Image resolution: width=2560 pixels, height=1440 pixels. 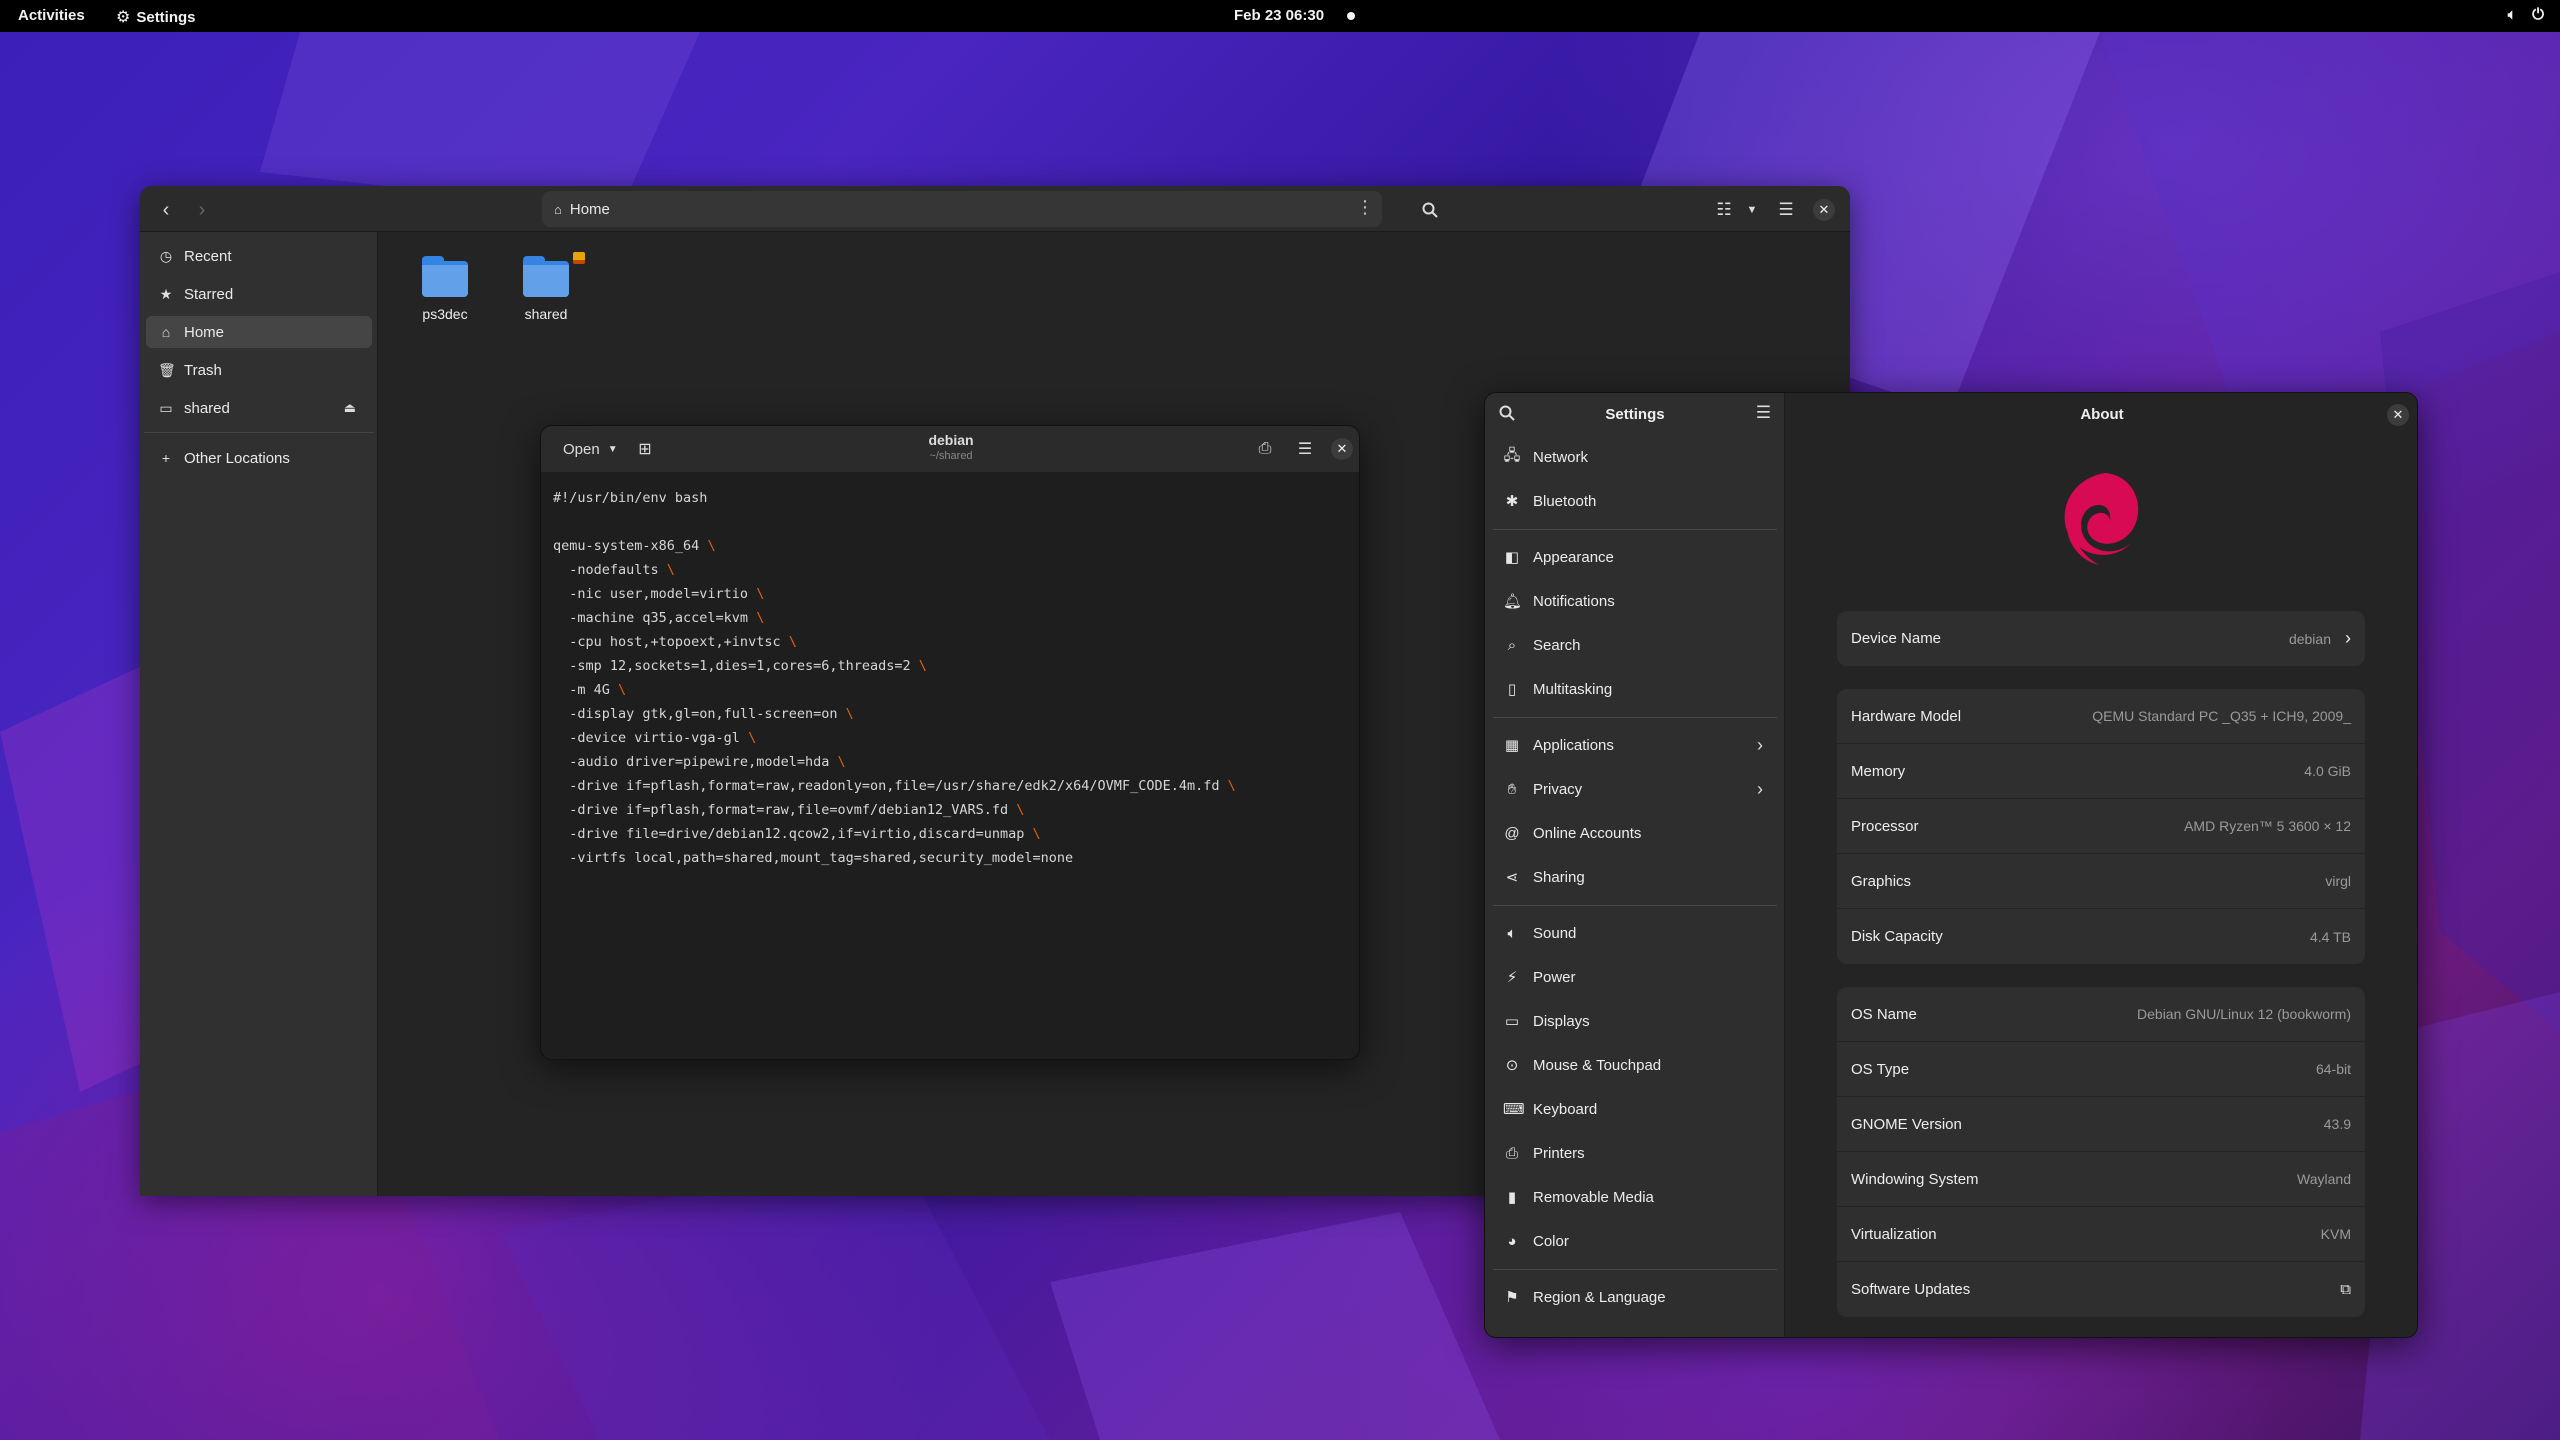 I want to click on row-label: Virtualization, so click(x=1894, y=1234).